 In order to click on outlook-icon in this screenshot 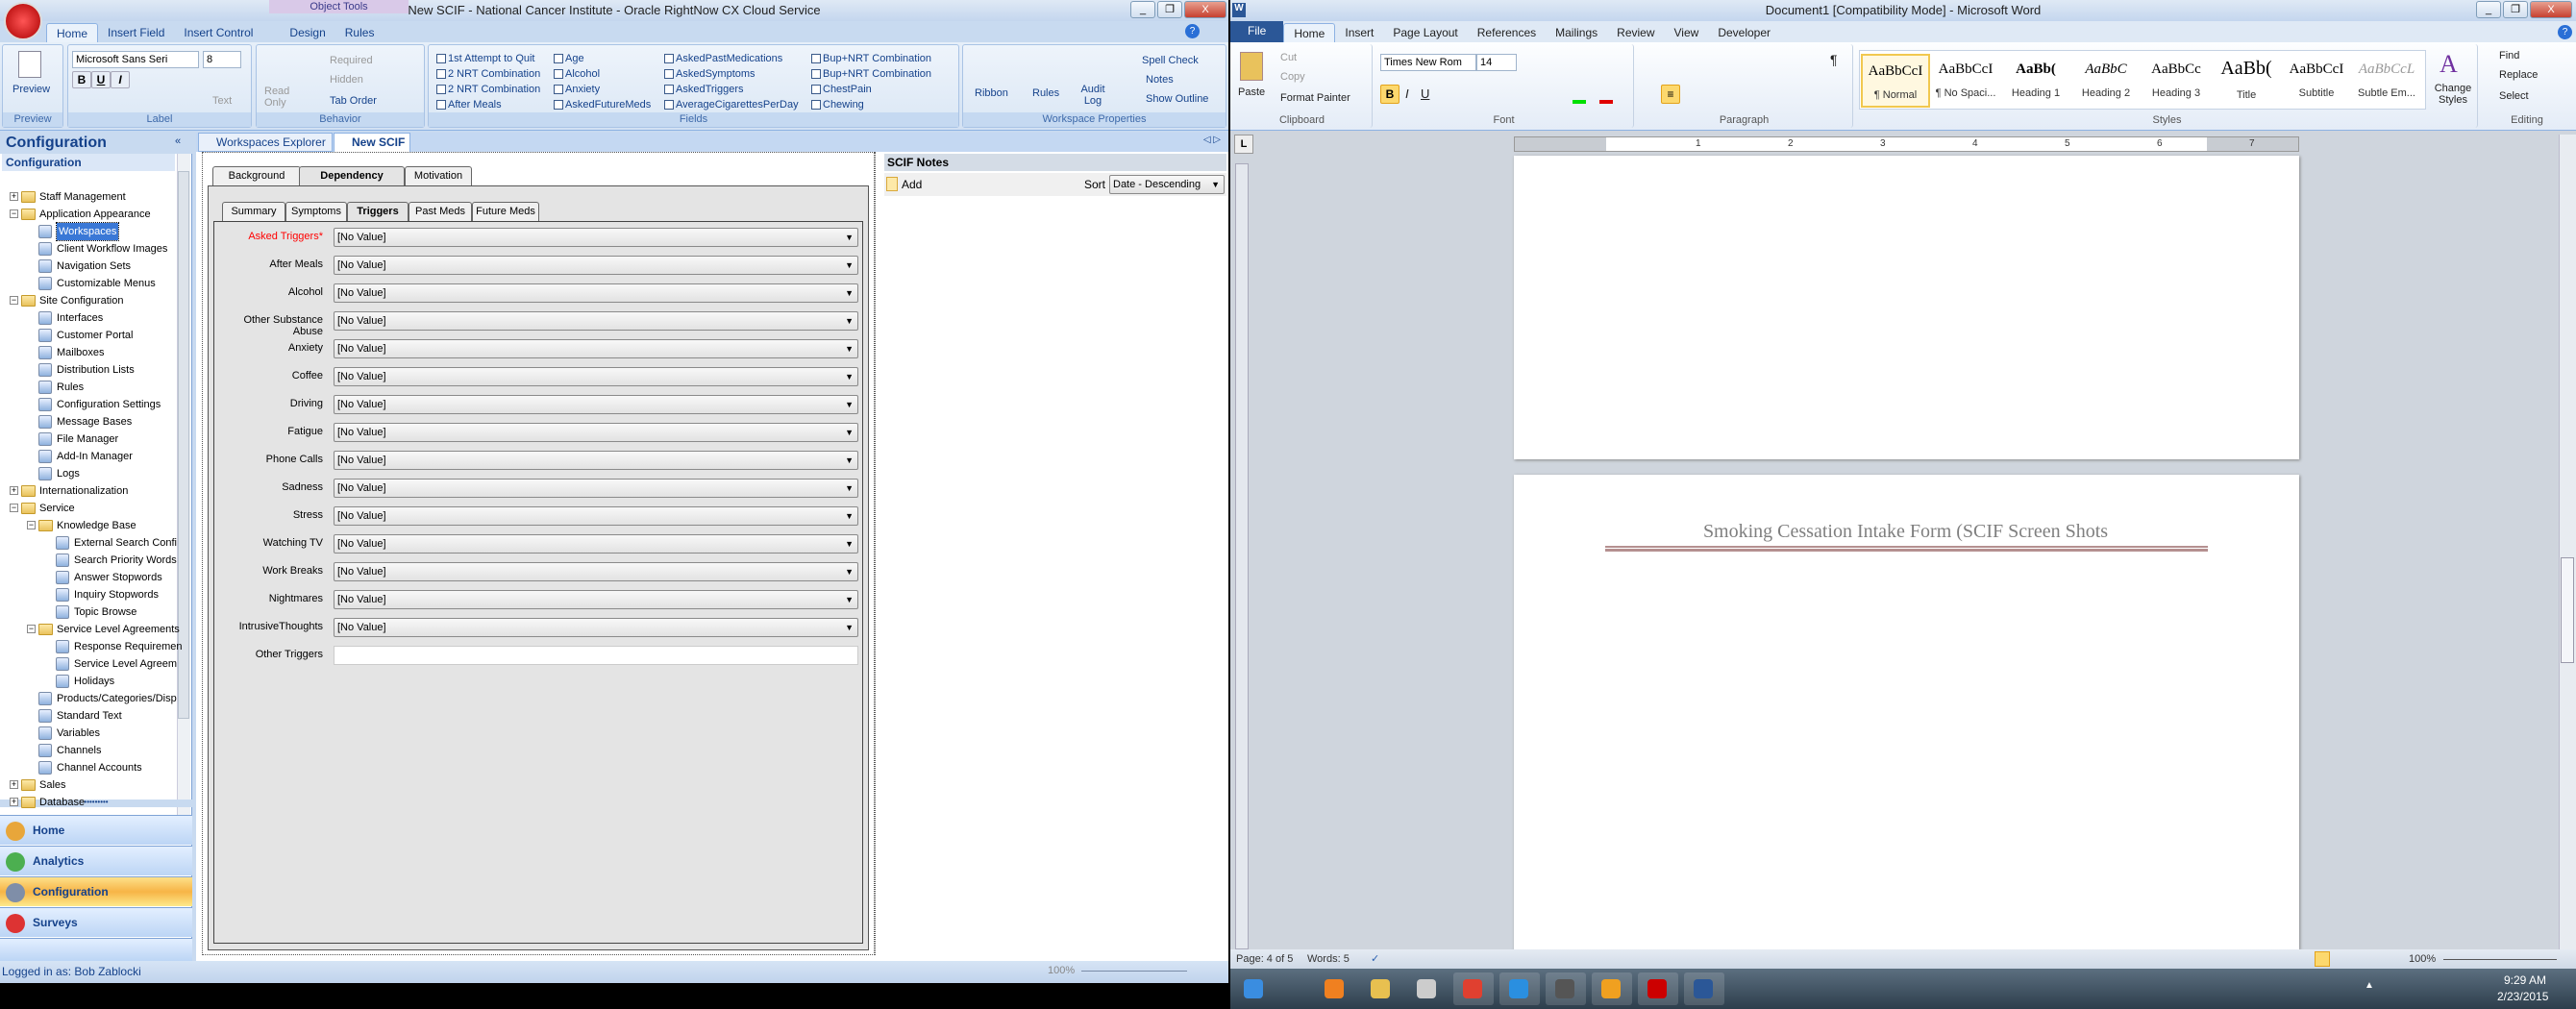, I will do `click(1612, 989)`.